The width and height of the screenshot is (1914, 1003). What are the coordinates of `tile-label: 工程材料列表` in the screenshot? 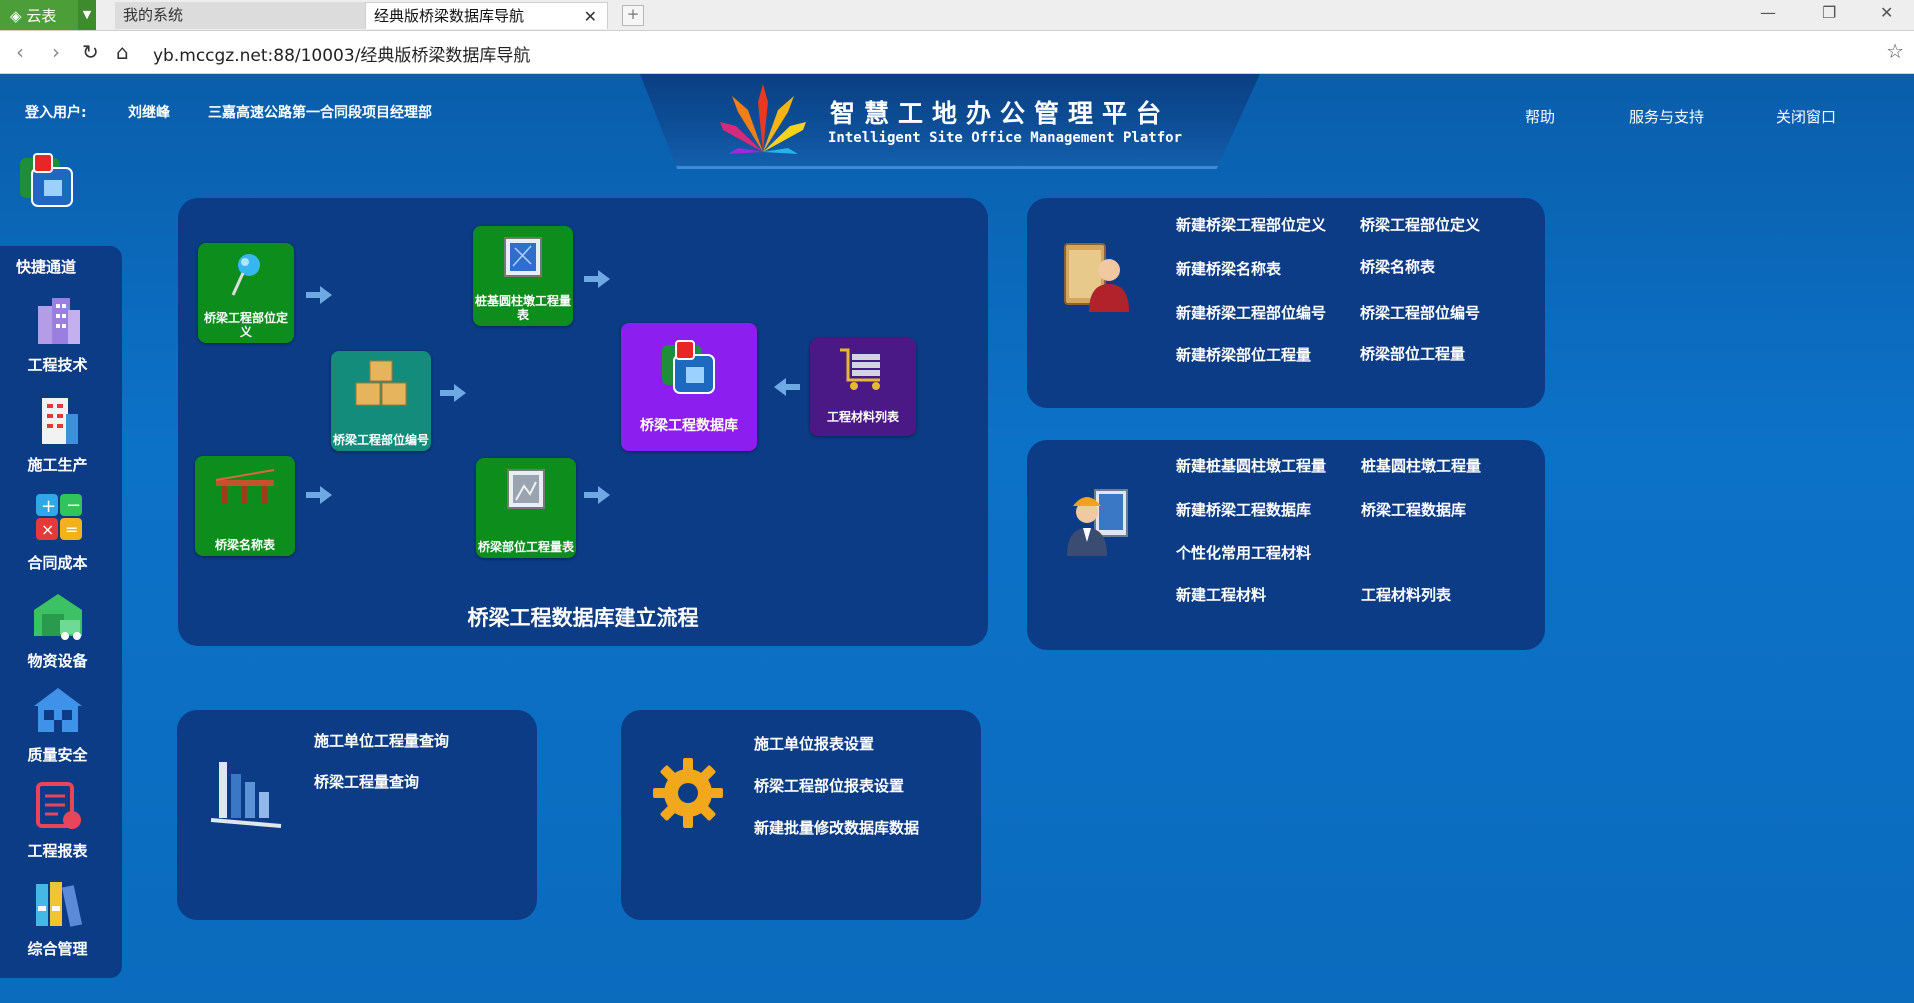 It's located at (862, 417).